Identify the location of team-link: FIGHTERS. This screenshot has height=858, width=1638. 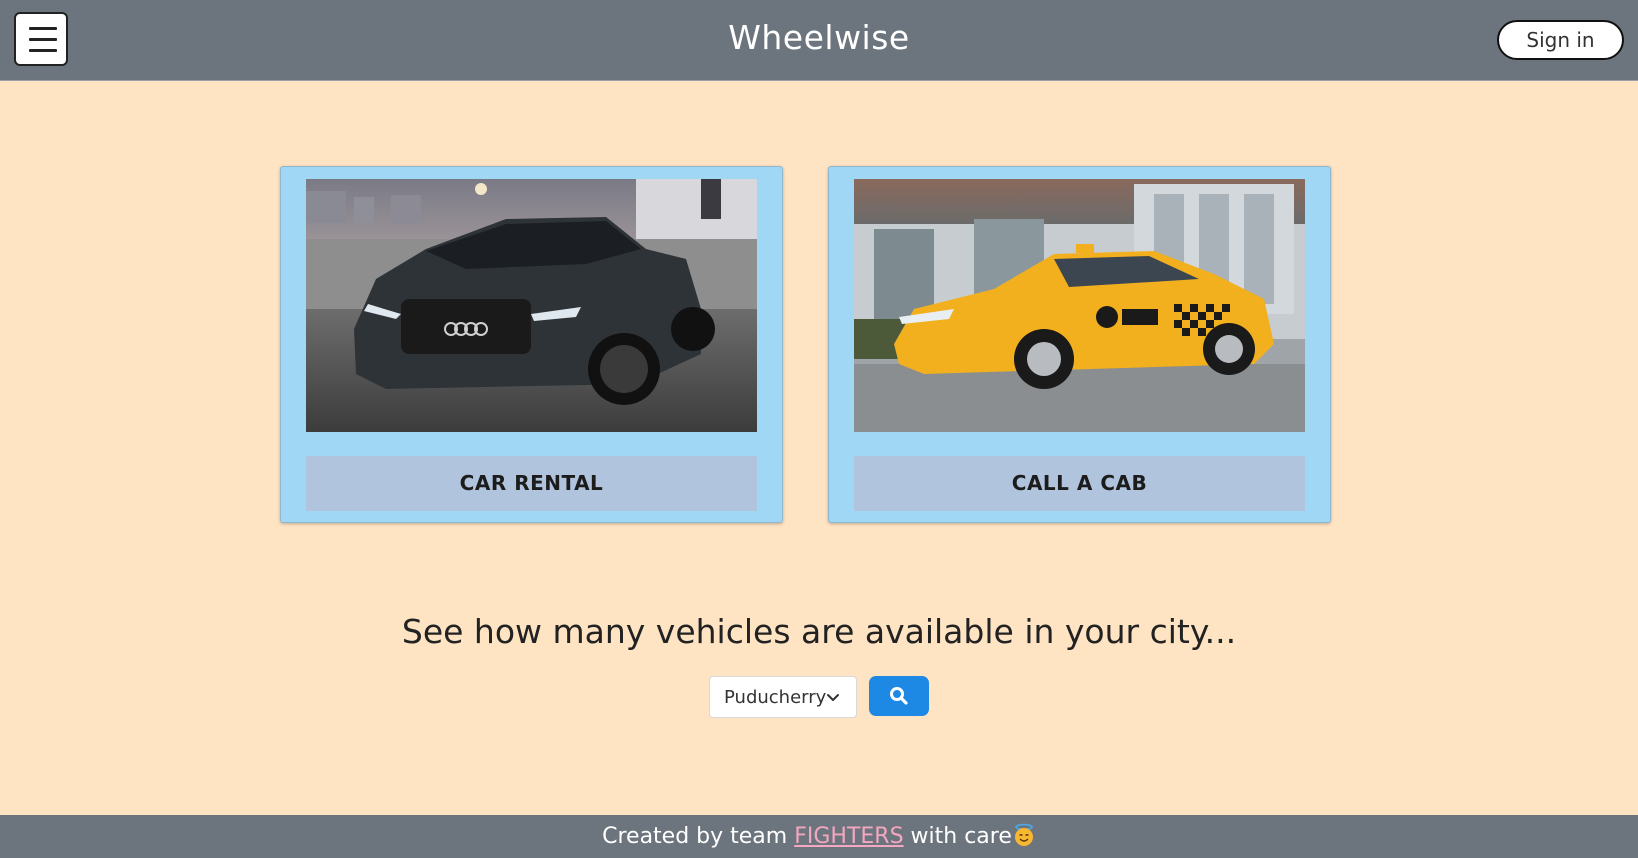
(848, 836).